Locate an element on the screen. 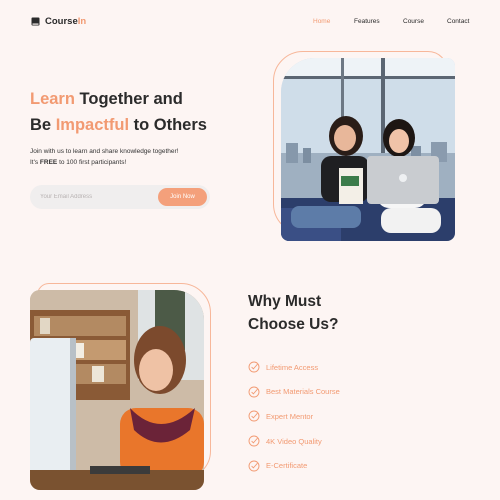 This screenshot has height=500, width=500. why-title: Why Must Choose Us? is located at coordinates (328, 313).